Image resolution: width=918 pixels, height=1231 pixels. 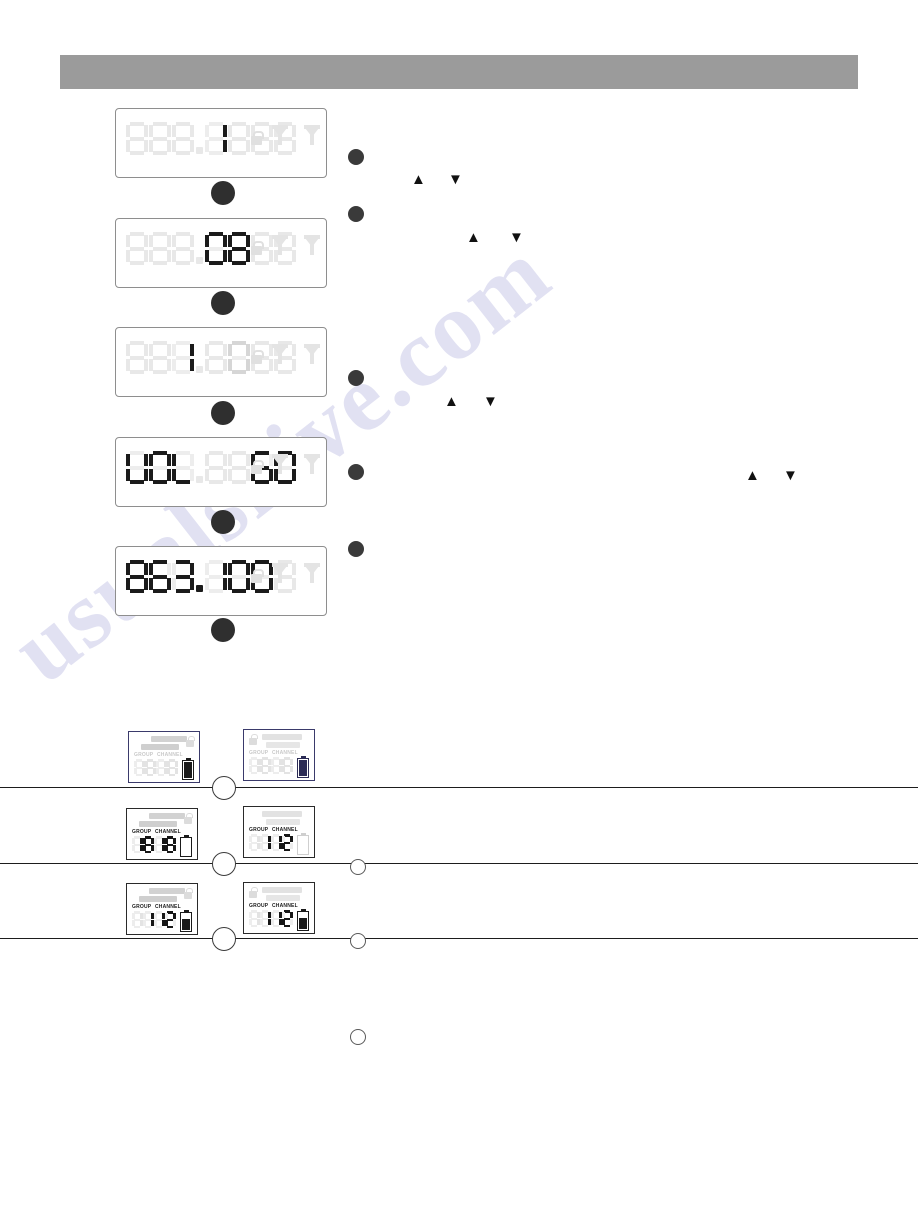 What do you see at coordinates (162, 834) in the screenshot?
I see `mini-row2-left: GROUP CHANNEL` at bounding box center [162, 834].